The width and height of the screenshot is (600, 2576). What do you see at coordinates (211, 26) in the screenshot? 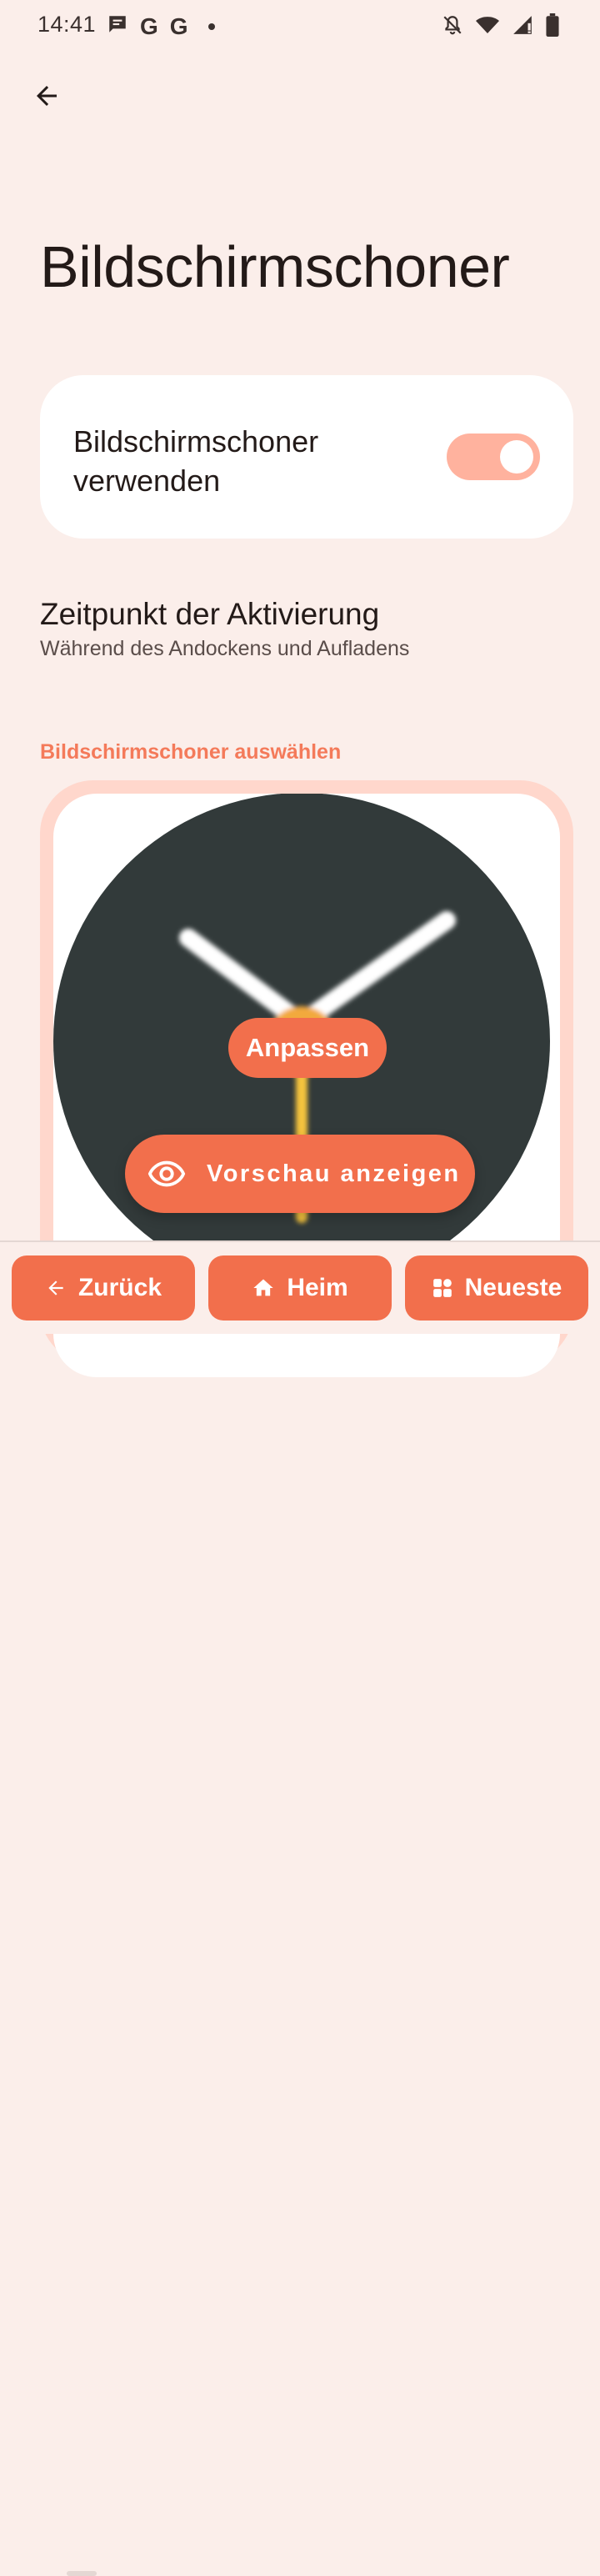
I see `dot-icon` at bounding box center [211, 26].